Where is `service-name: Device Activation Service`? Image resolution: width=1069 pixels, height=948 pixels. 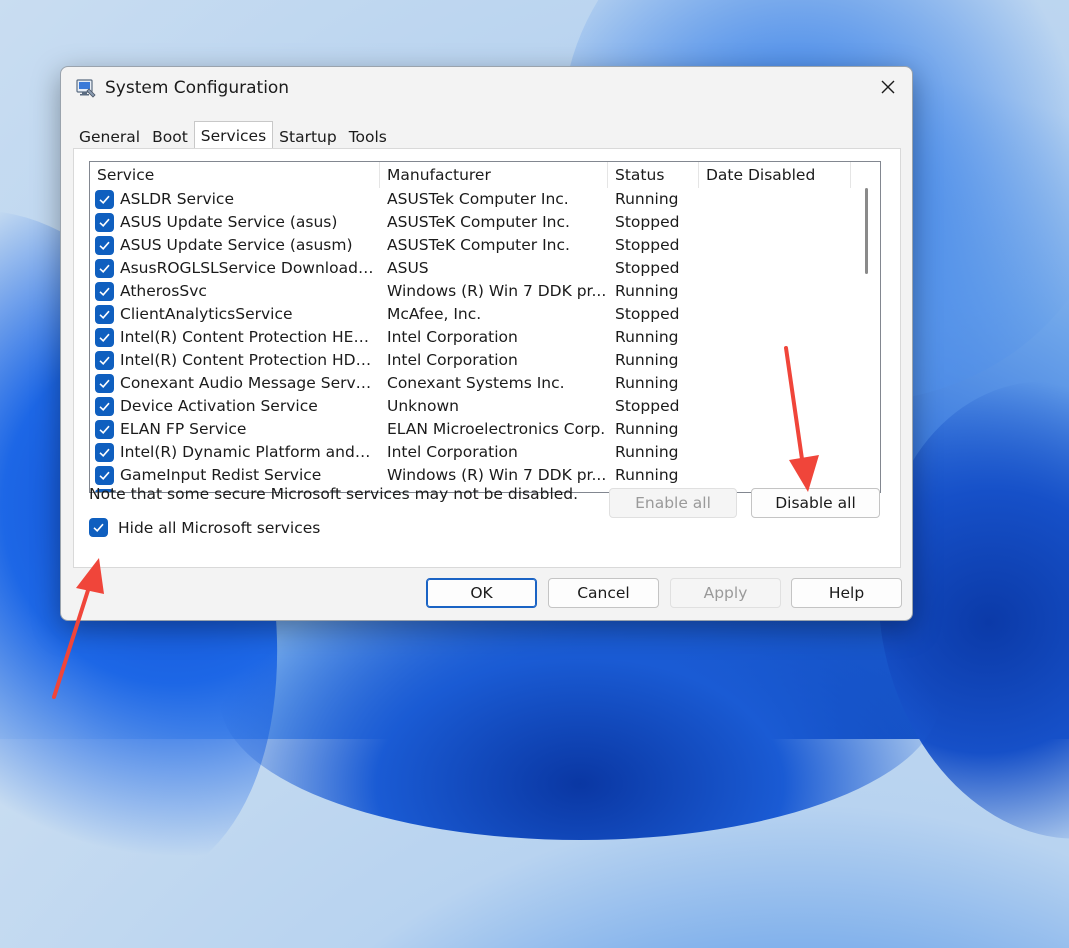
service-name: Device Activation Service is located at coordinates (219, 406).